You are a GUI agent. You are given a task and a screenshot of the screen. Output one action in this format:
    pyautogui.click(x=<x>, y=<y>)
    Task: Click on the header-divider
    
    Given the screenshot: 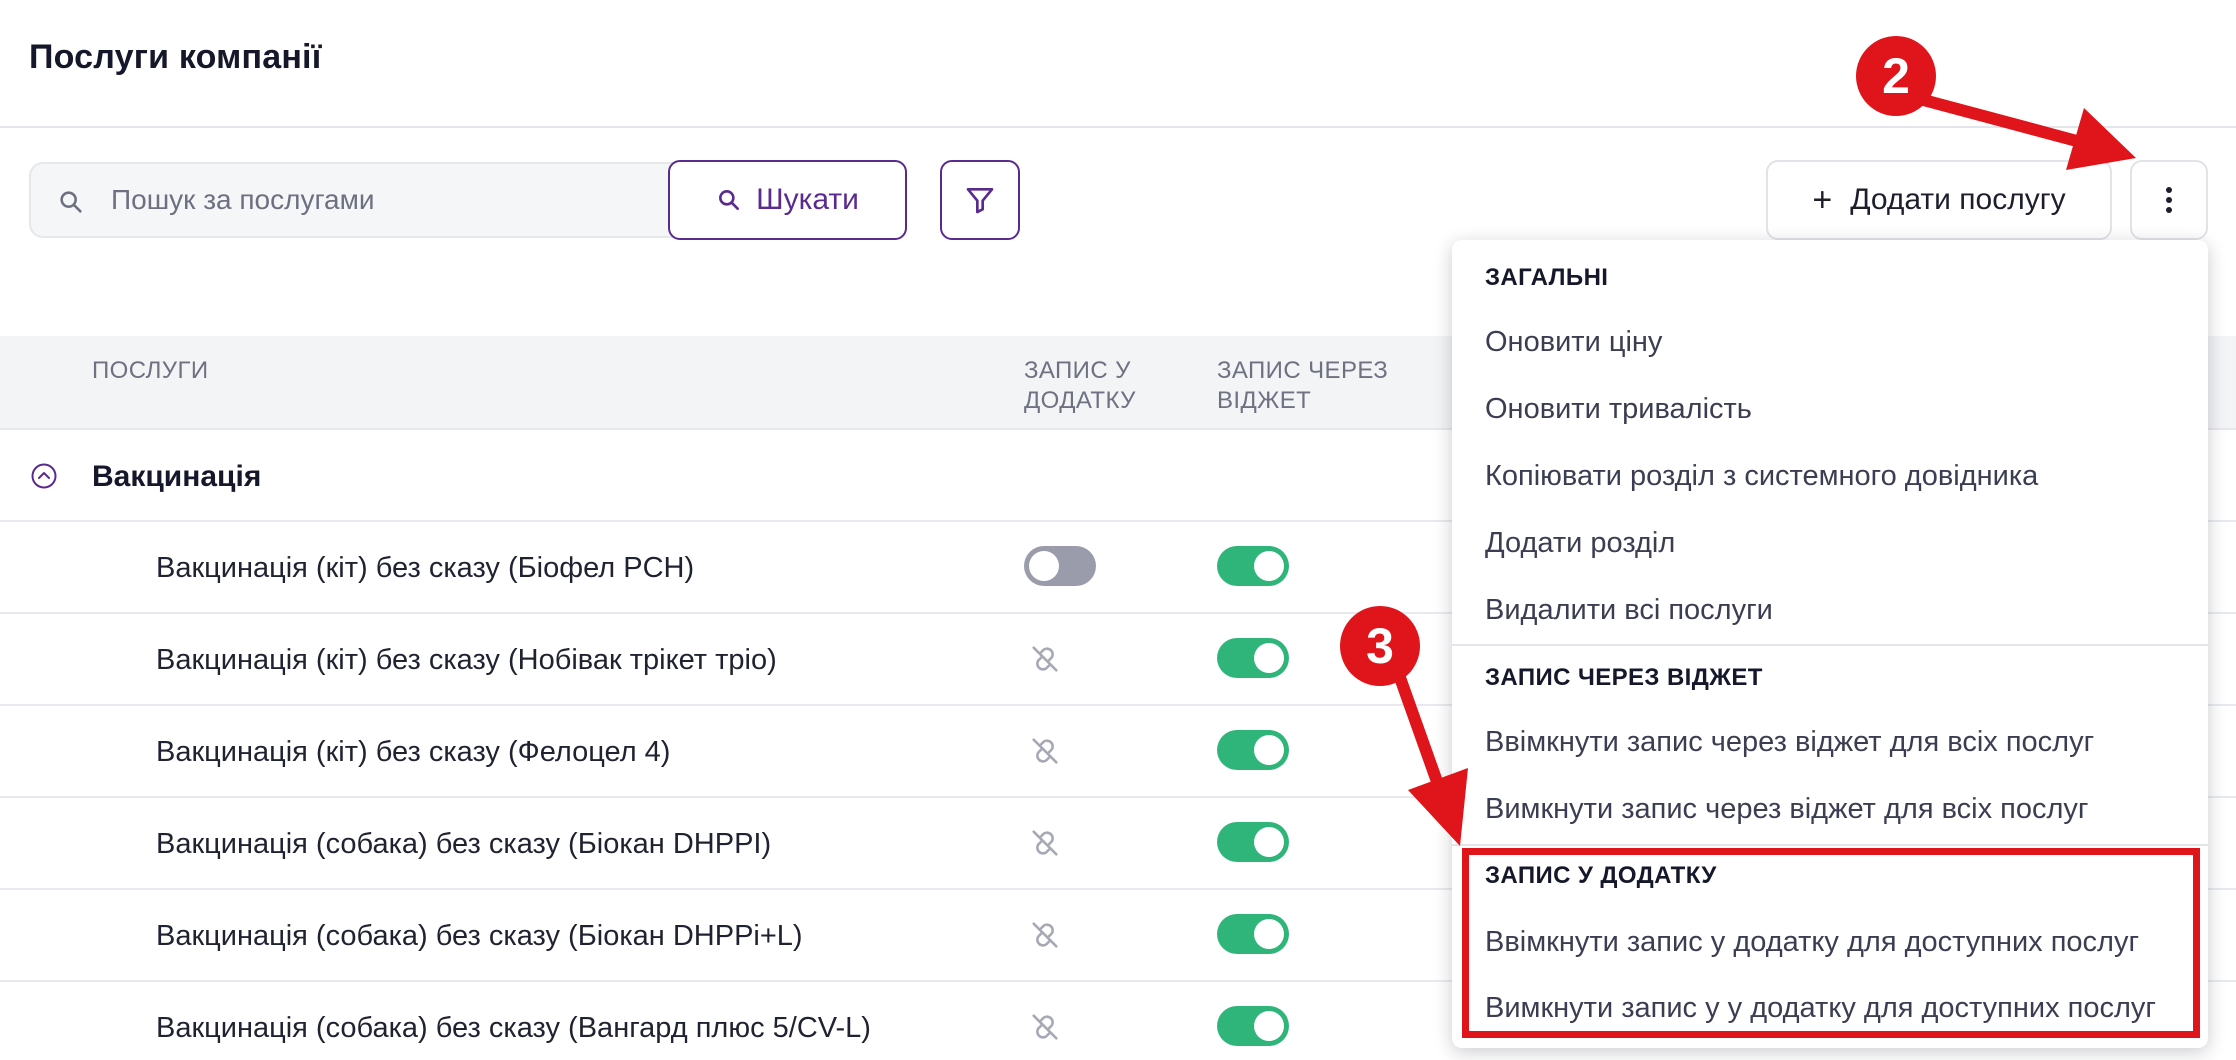 What is the action you would take?
    pyautogui.click(x=1118, y=127)
    